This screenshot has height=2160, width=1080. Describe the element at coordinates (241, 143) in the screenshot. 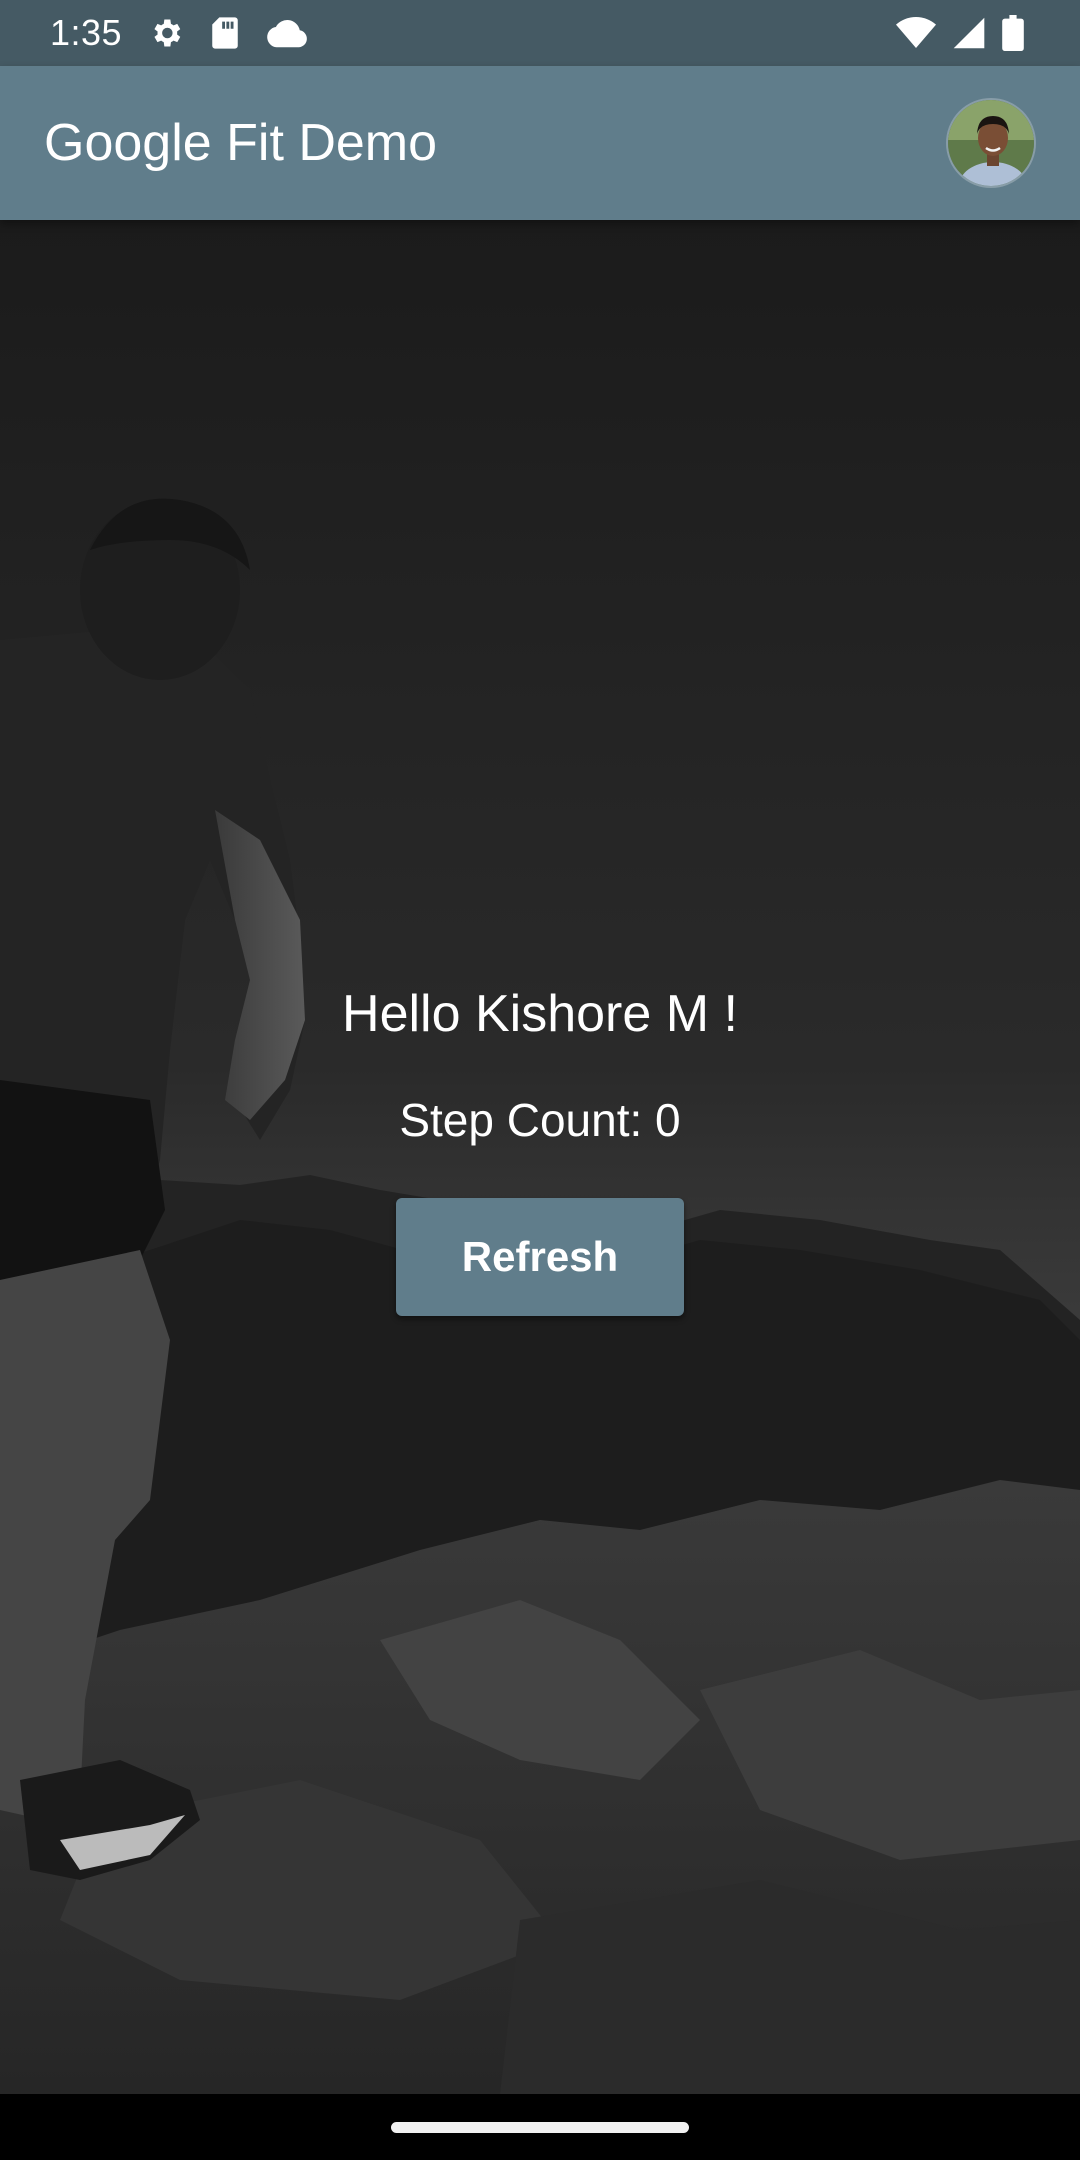

I see `app-title: Google Fit Demo` at that location.